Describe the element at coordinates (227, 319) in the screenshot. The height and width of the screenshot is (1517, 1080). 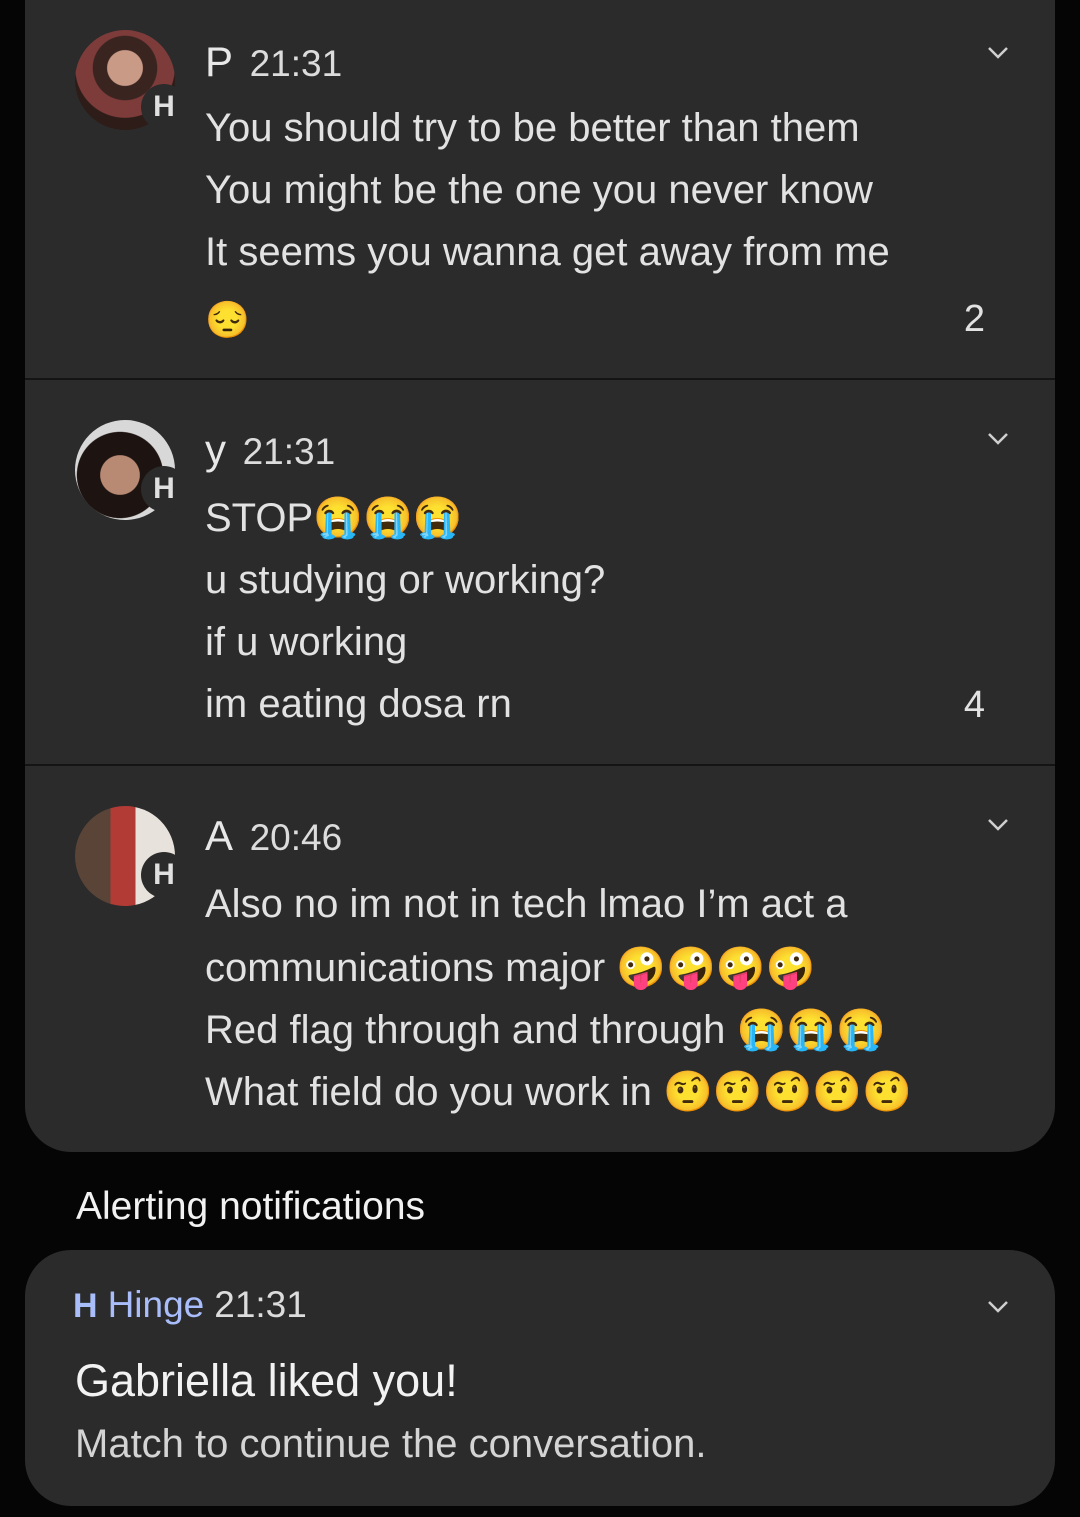
I see `message-line: 😔` at that location.